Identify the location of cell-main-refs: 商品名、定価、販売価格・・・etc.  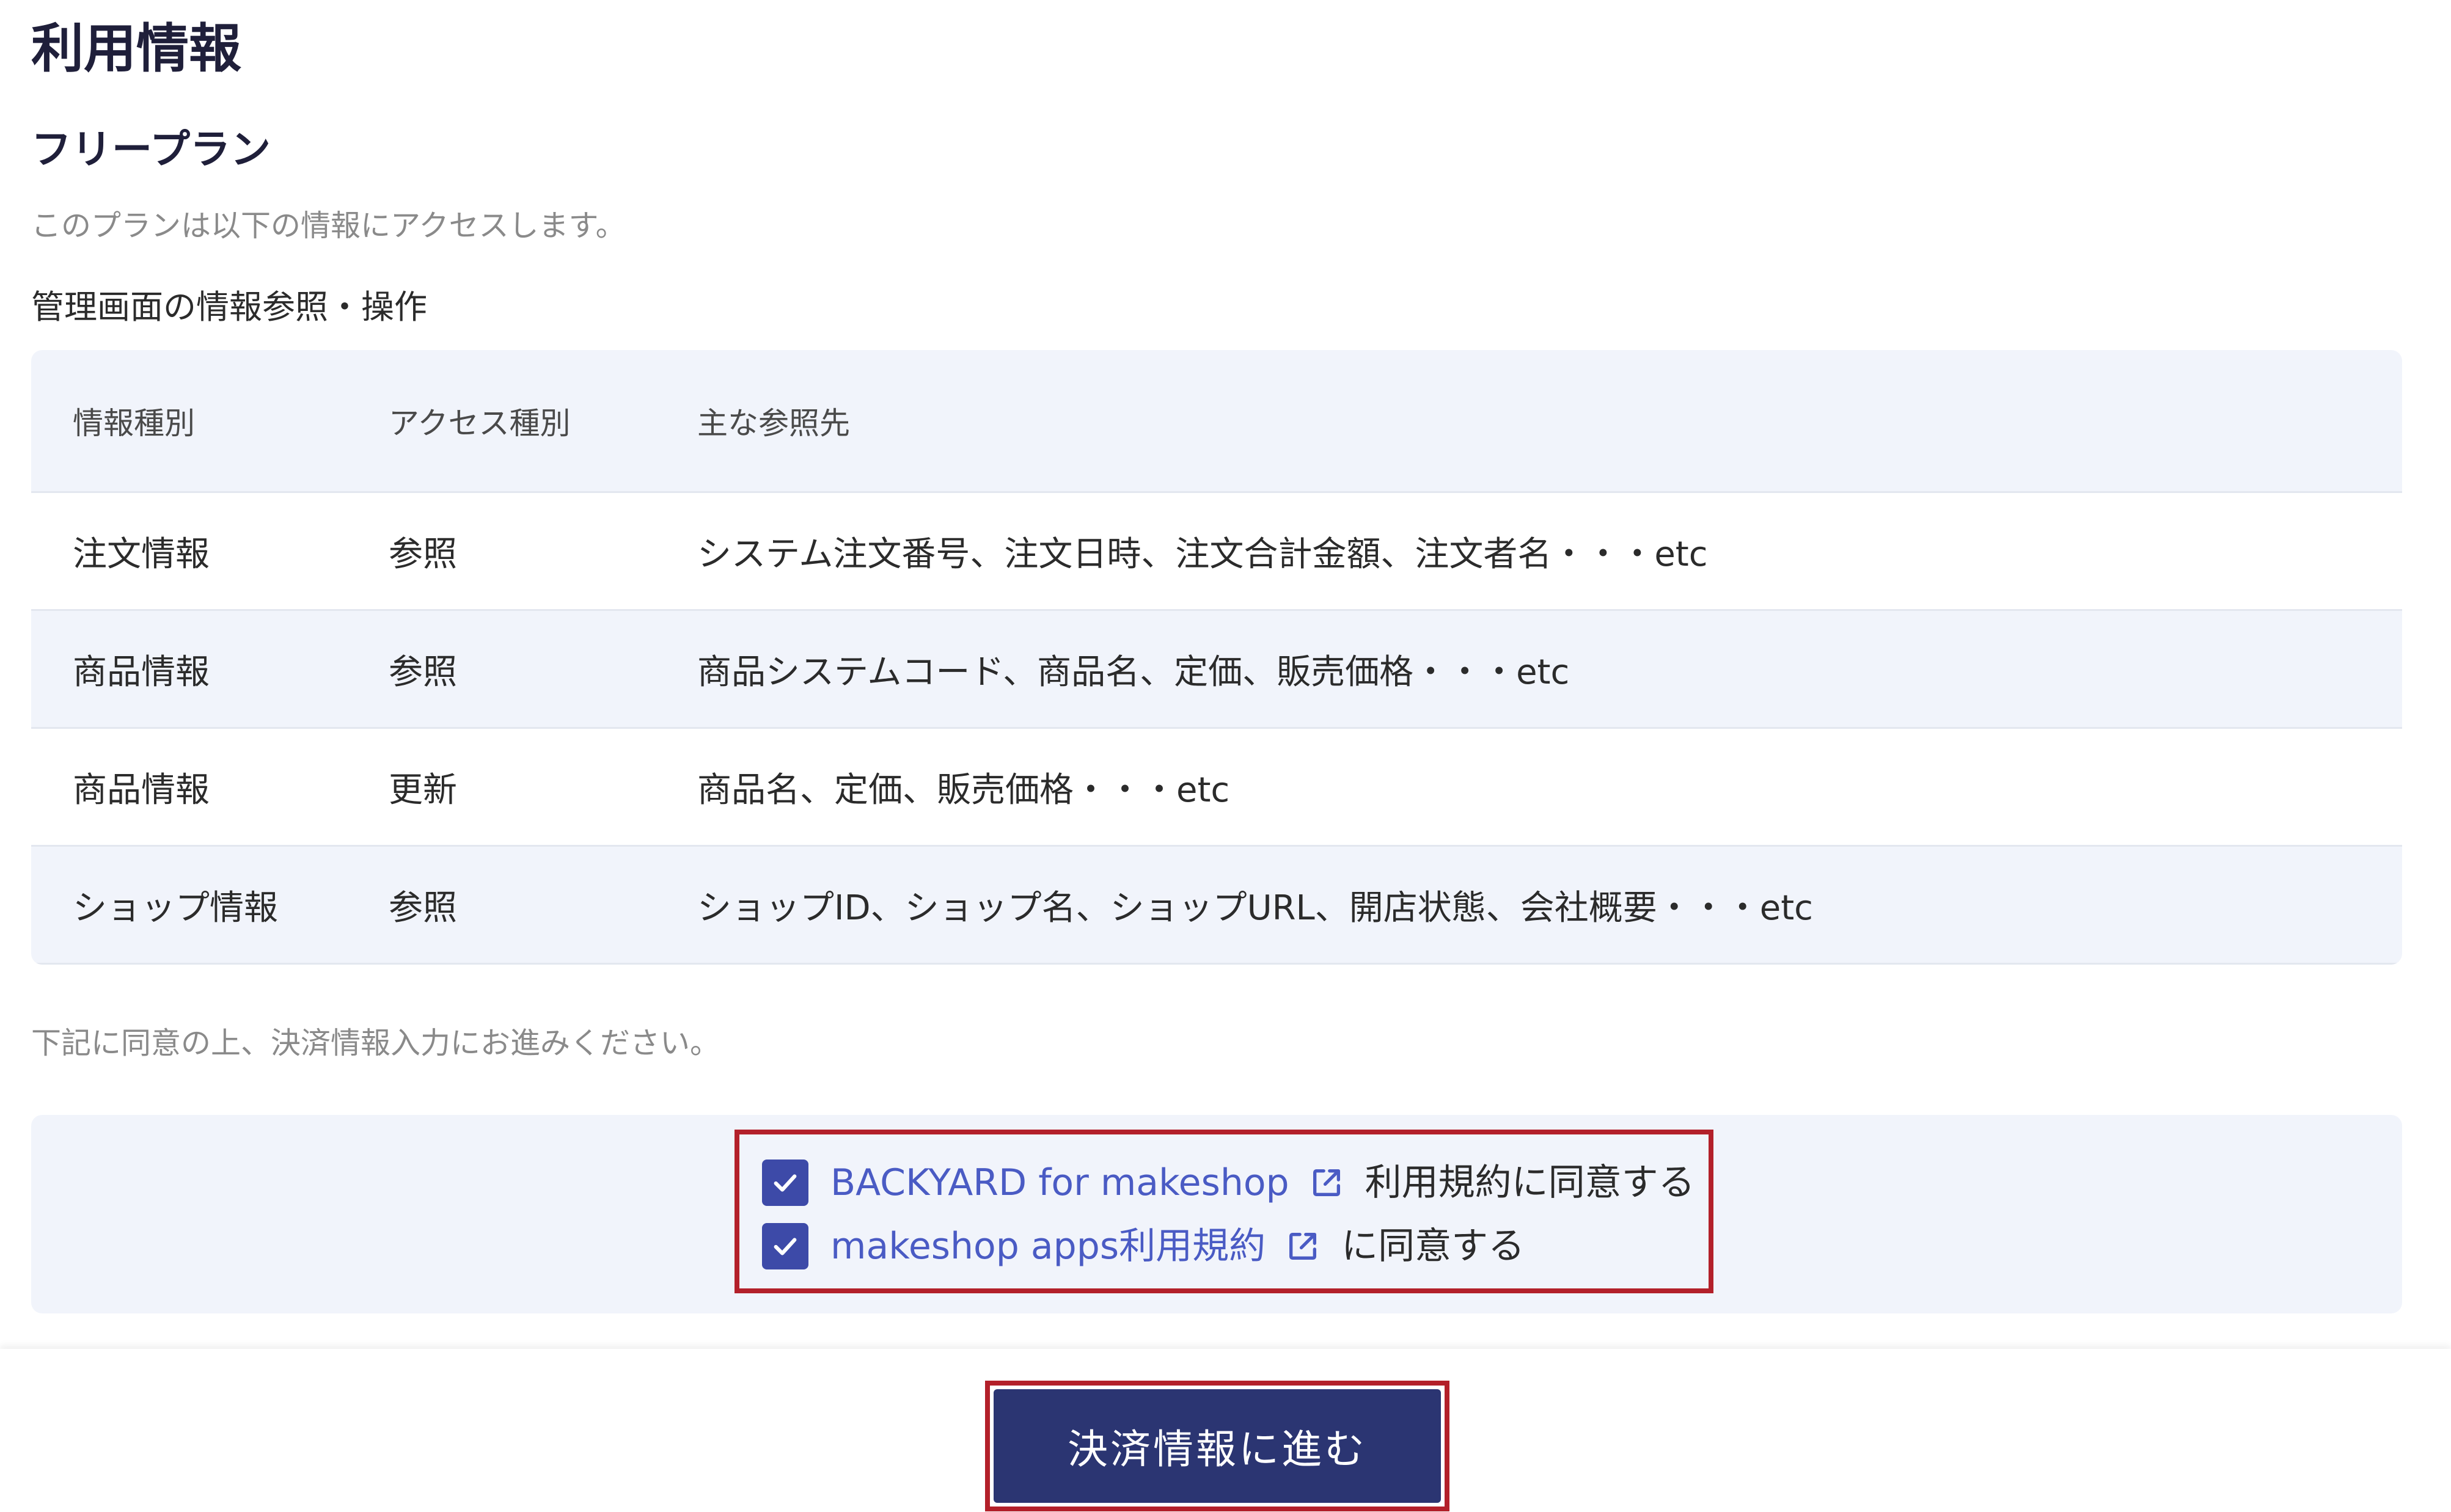
(963, 790).